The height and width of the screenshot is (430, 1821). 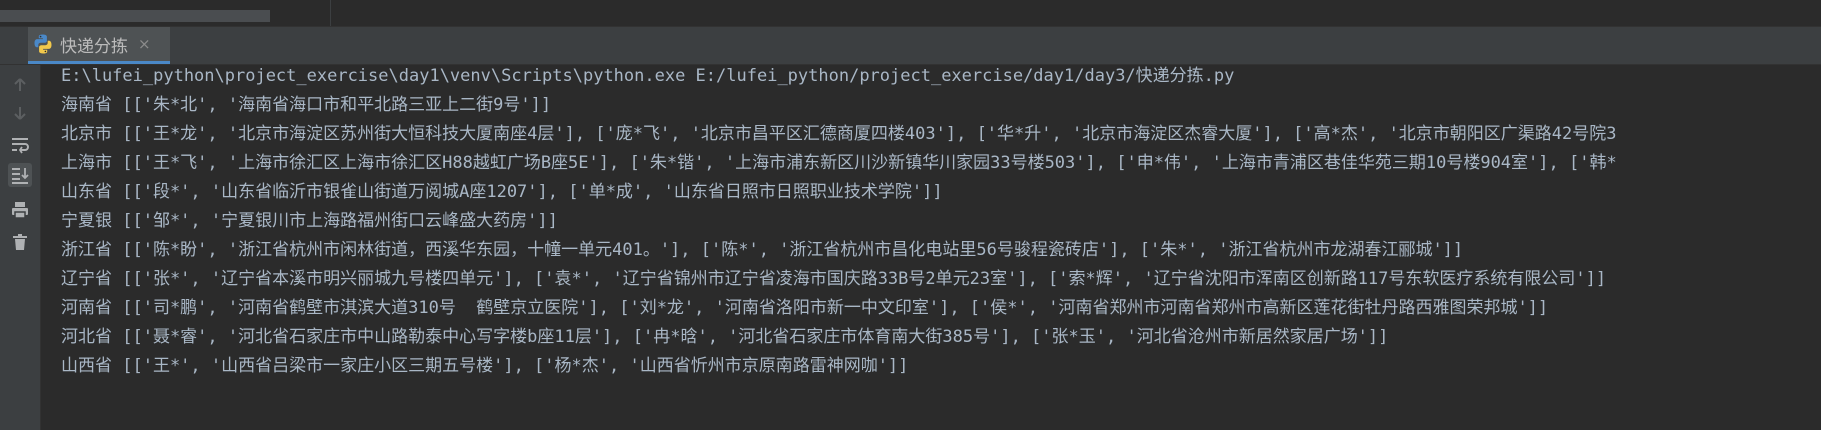 What do you see at coordinates (910, 13) in the screenshot?
I see `top-strip` at bounding box center [910, 13].